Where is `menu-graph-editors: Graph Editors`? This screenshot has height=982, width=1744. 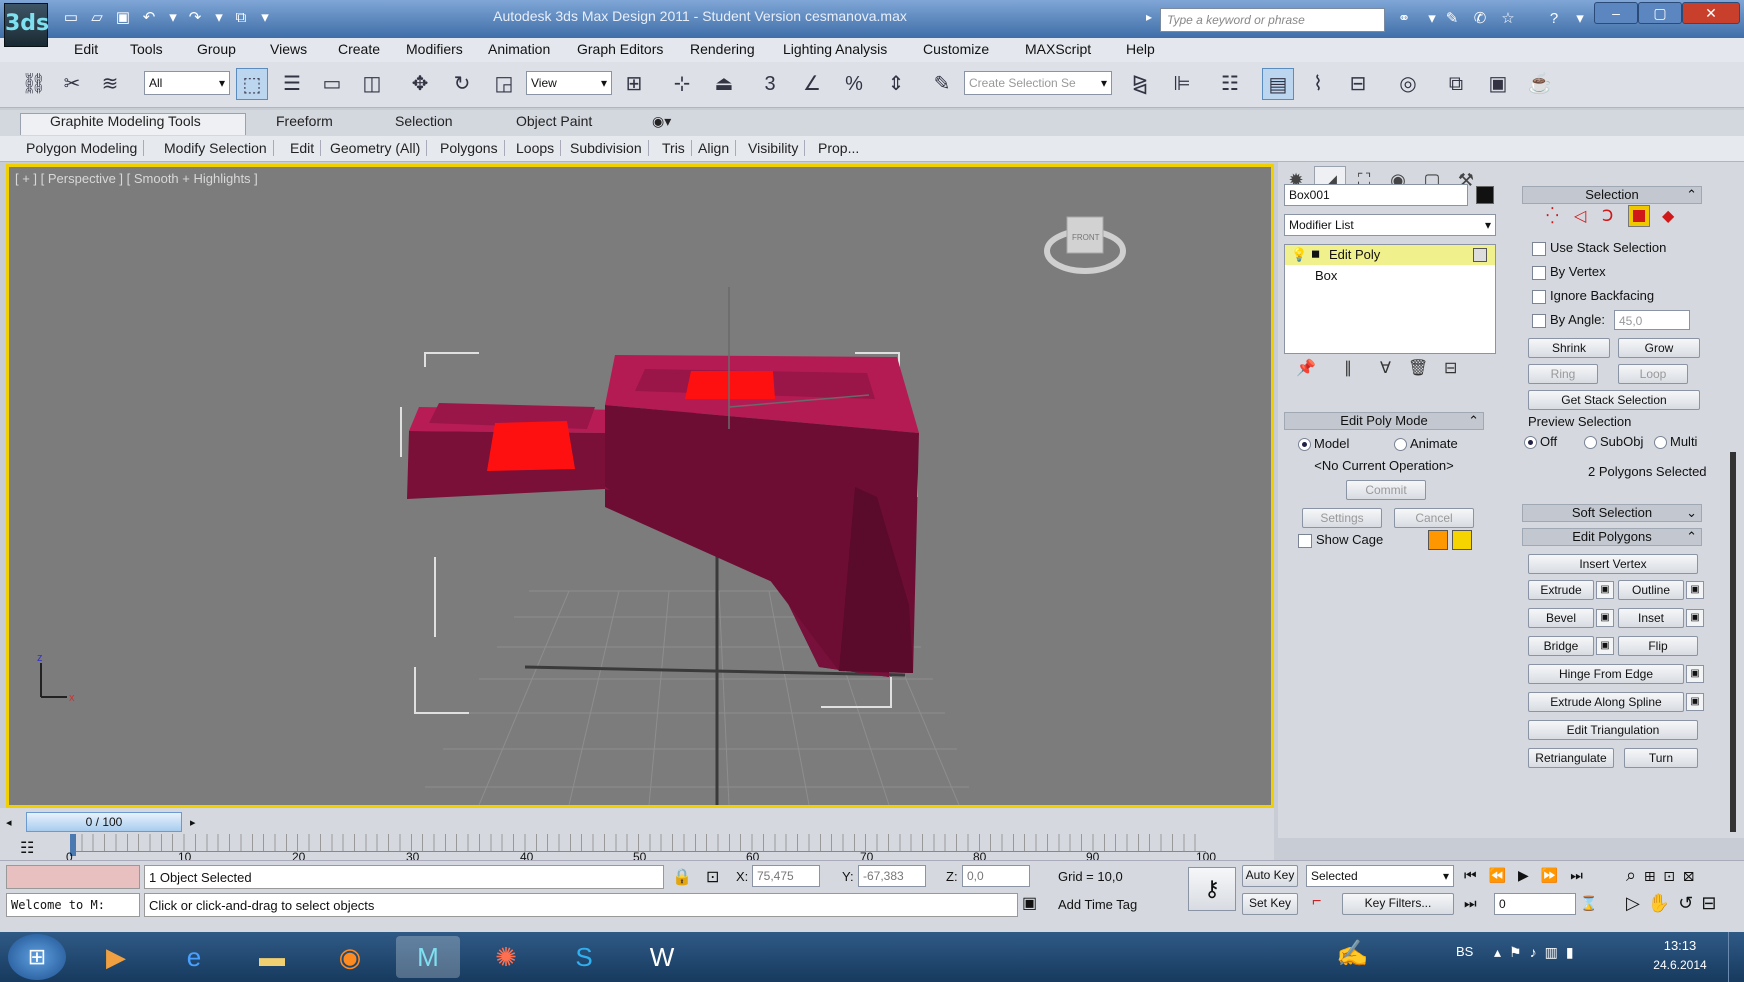
menu-graph-editors: Graph Editors is located at coordinates (620, 49).